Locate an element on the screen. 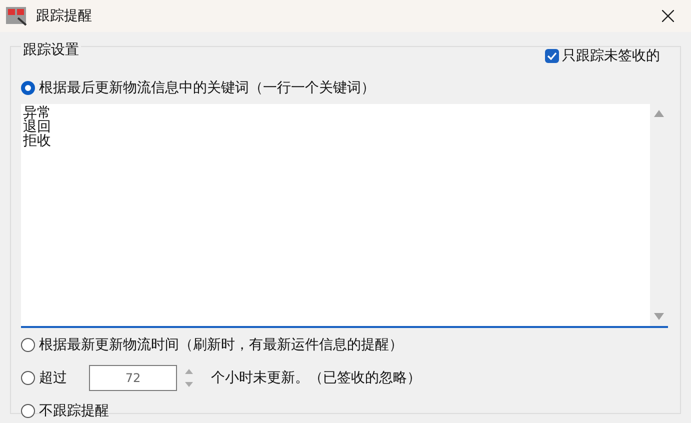 Image resolution: width=691 pixels, height=423 pixels. keyword-line: 退回 is located at coordinates (37, 127).